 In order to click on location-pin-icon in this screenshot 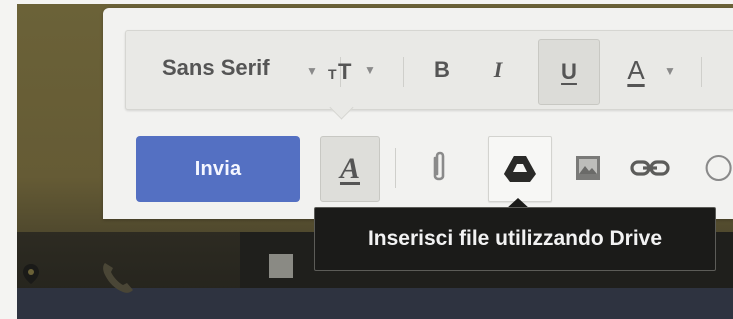, I will do `click(31, 274)`.